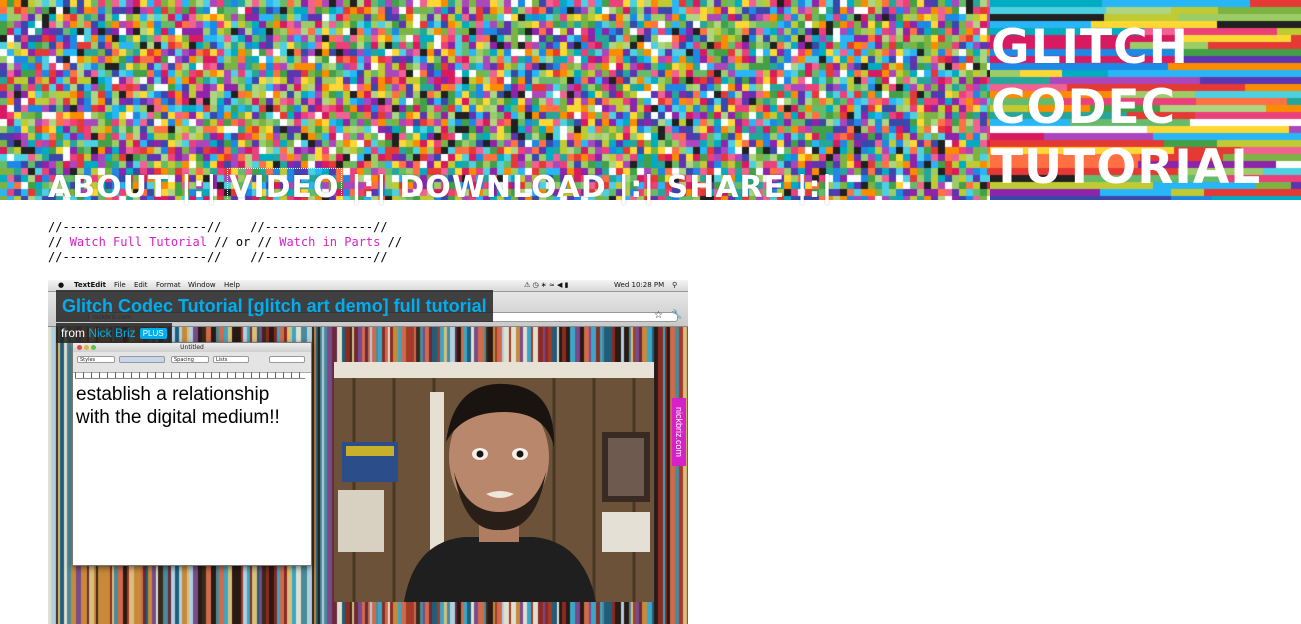 The image size is (1301, 624). I want to click on nickbriz-side-tab: nickbriz.com, so click(679, 432).